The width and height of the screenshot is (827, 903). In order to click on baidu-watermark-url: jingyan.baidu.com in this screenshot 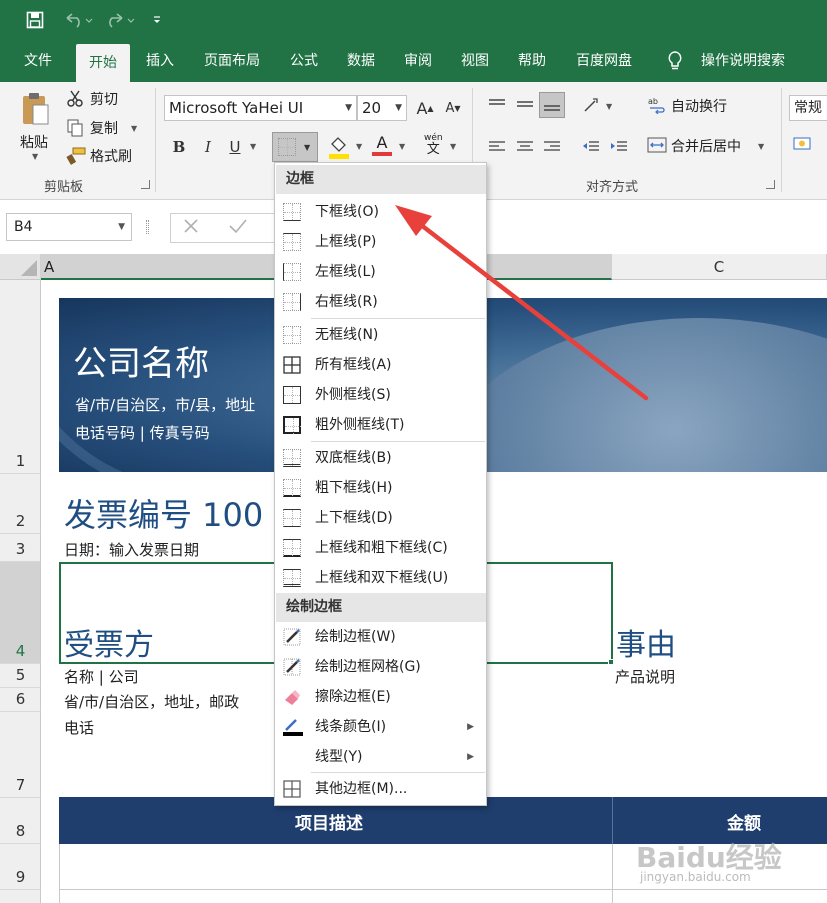, I will do `click(695, 877)`.